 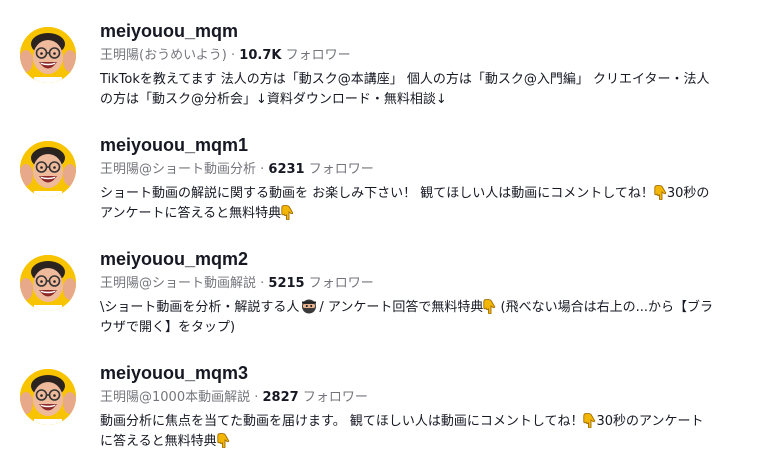 What do you see at coordinates (158, 441) in the screenshot?
I see `bio-text: に答えると無料特典` at bounding box center [158, 441].